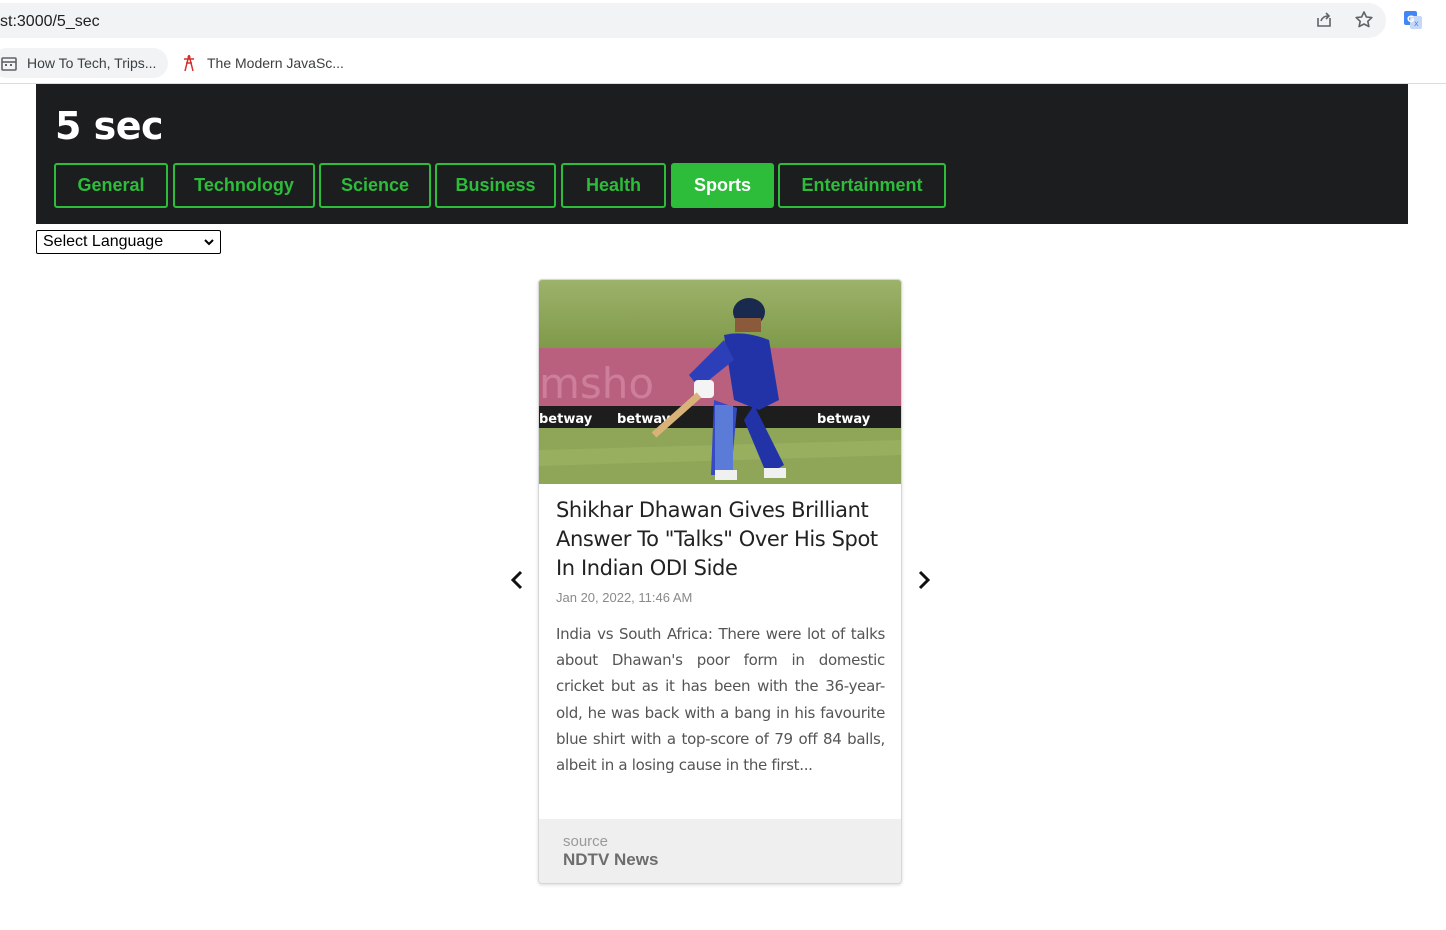 The width and height of the screenshot is (1446, 930). What do you see at coordinates (586, 841) in the screenshot?
I see `source-label: source` at bounding box center [586, 841].